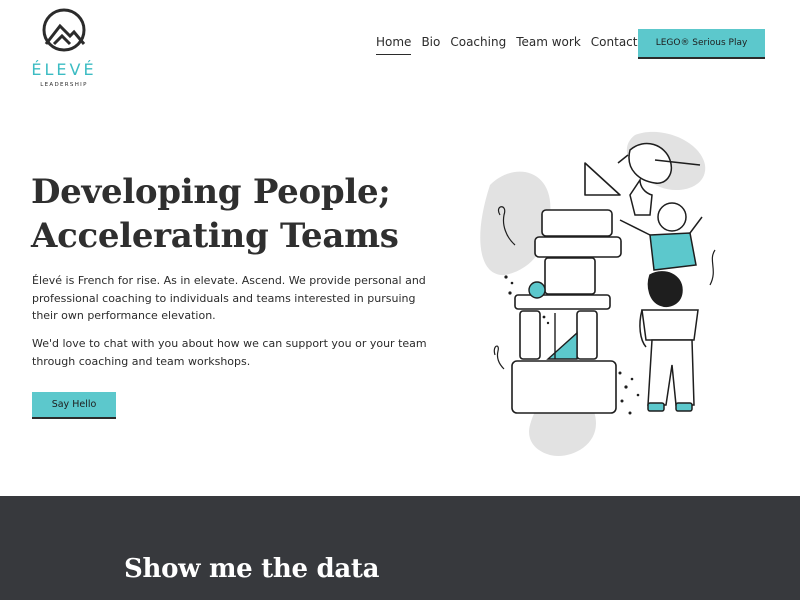 The image size is (800, 600). Describe the element at coordinates (252, 569) in the screenshot. I see `section-title: Show me the data` at that location.